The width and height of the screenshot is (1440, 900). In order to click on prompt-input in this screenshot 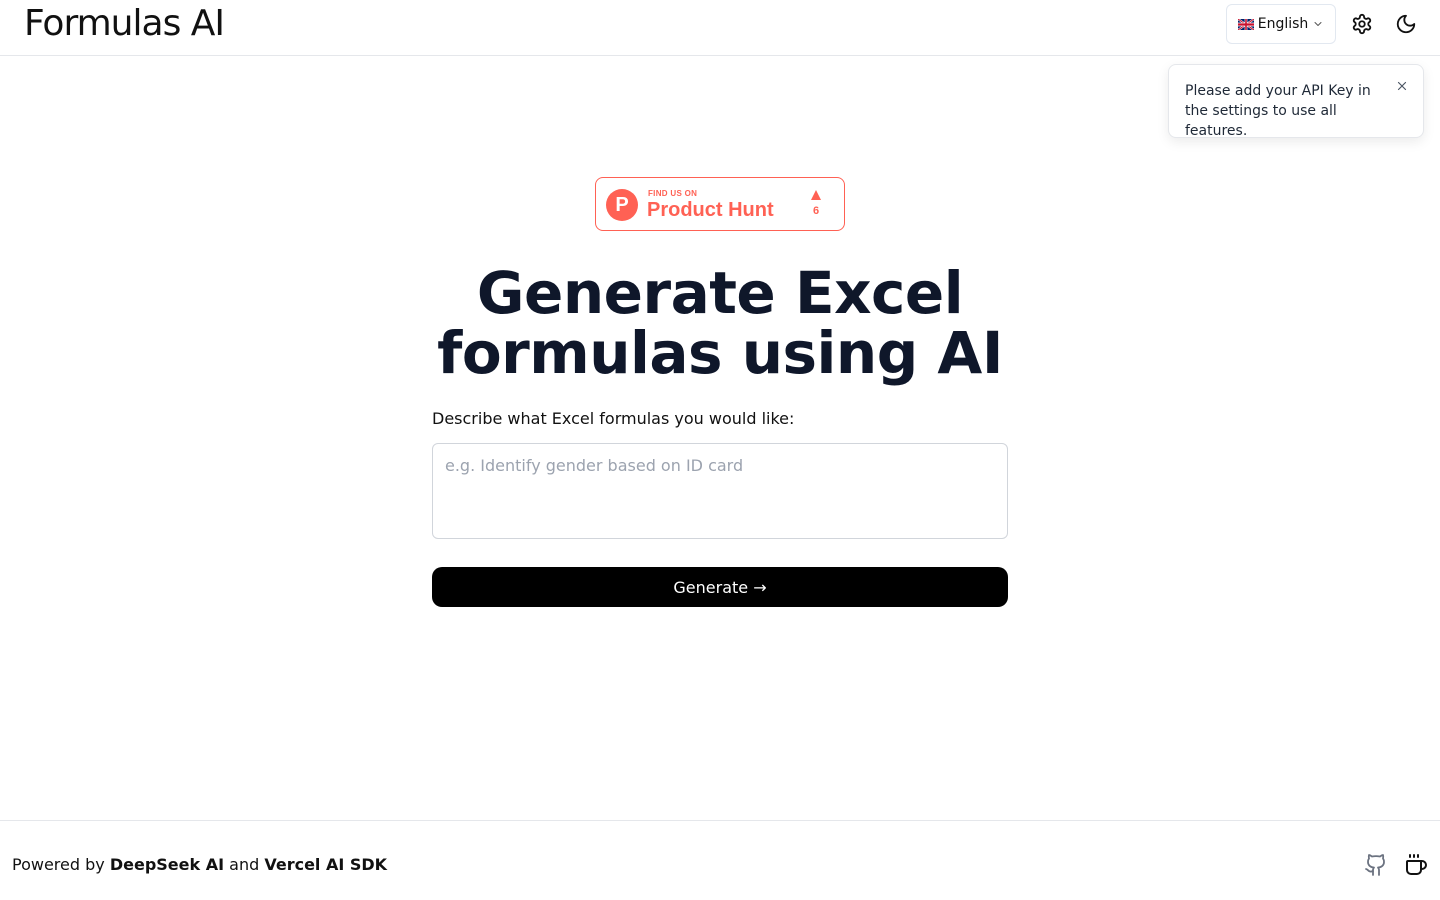, I will do `click(720, 491)`.